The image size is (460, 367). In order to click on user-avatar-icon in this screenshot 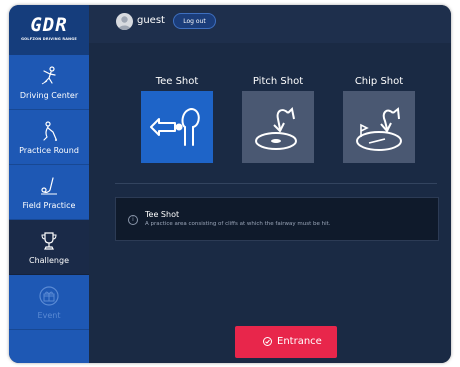, I will do `click(124, 23)`.